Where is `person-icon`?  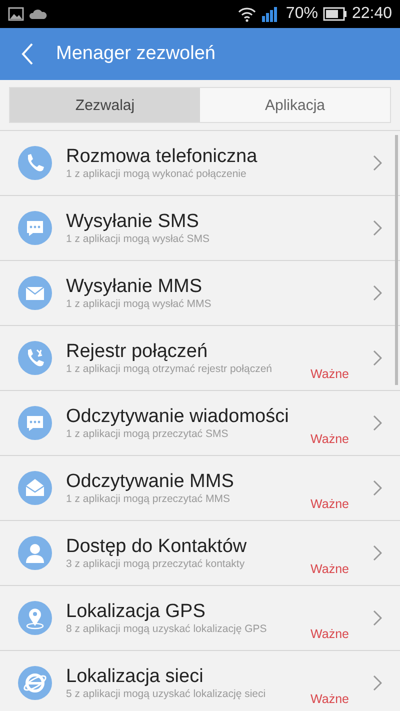
person-icon is located at coordinates (35, 553).